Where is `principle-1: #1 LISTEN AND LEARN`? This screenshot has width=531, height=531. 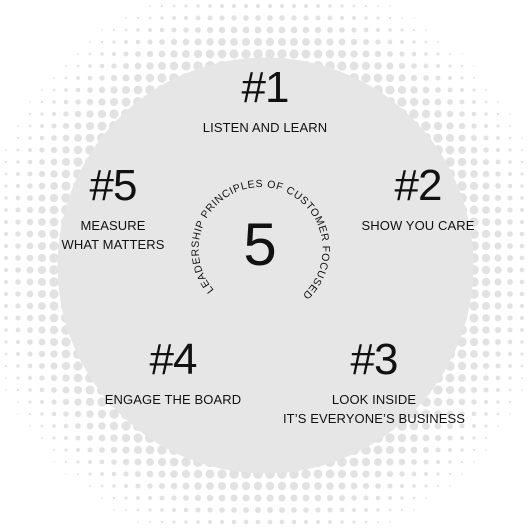
principle-1: #1 LISTEN AND LEARN is located at coordinates (265, 100).